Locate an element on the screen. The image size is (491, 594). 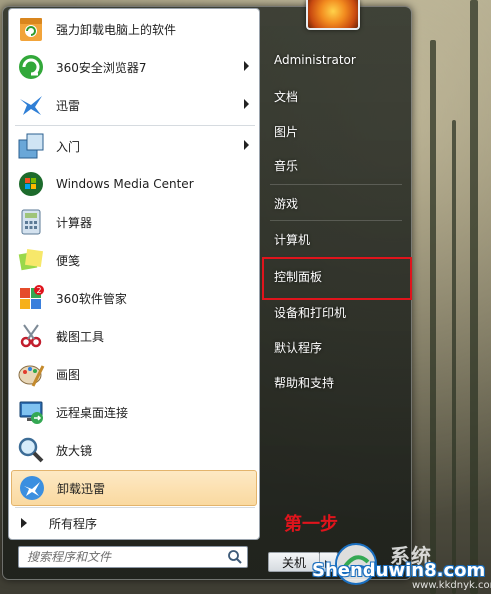
watermark-url: www.kkdnyk.com is located at coordinates (451, 585).